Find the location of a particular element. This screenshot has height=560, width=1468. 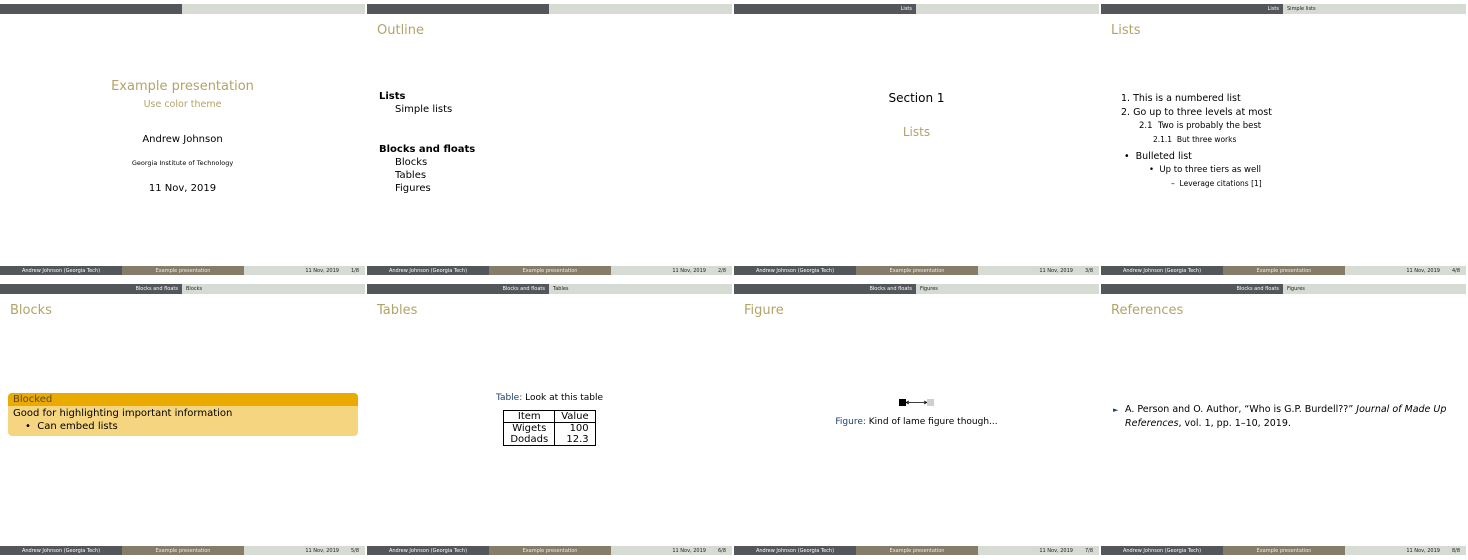

list-item: 1. This is a numbered list is located at coordinates (1181, 98).